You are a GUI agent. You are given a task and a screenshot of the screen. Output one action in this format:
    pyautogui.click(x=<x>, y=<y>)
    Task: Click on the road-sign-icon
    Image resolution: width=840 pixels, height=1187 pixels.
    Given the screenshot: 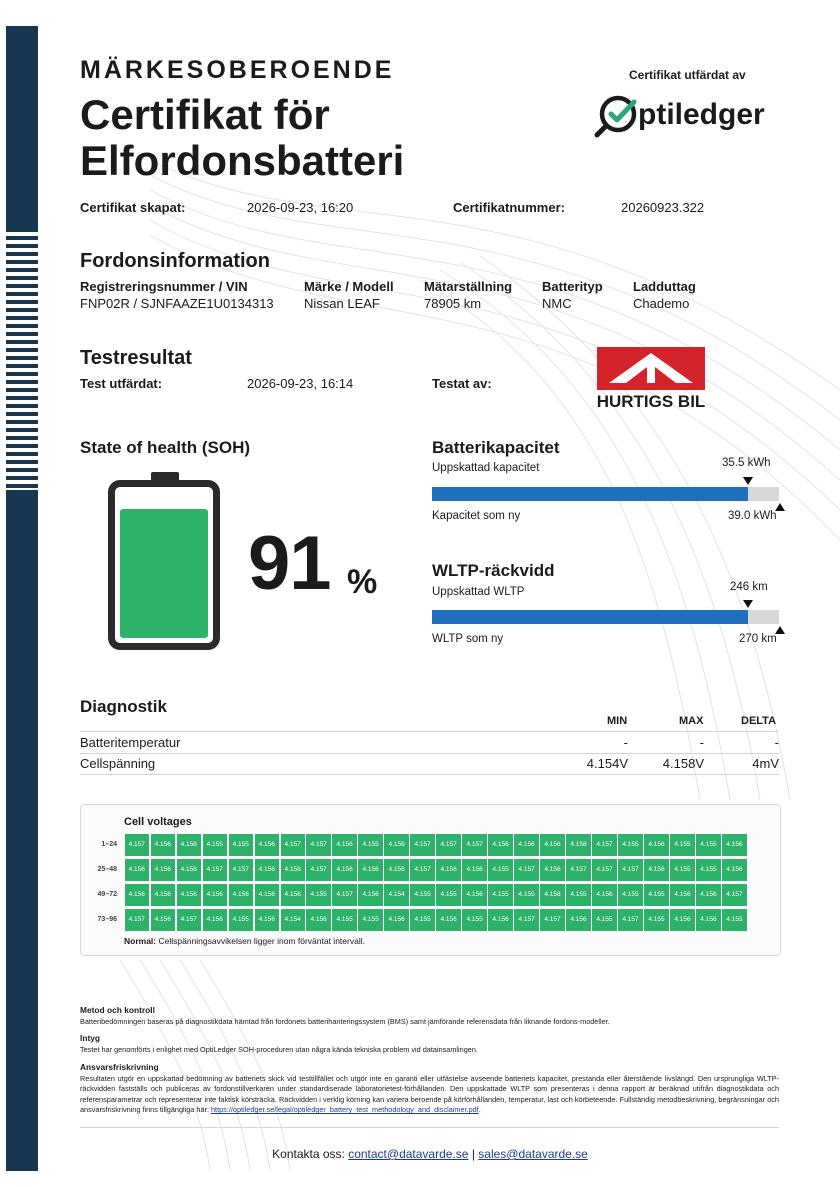 What is the action you would take?
    pyautogui.click(x=651, y=368)
    